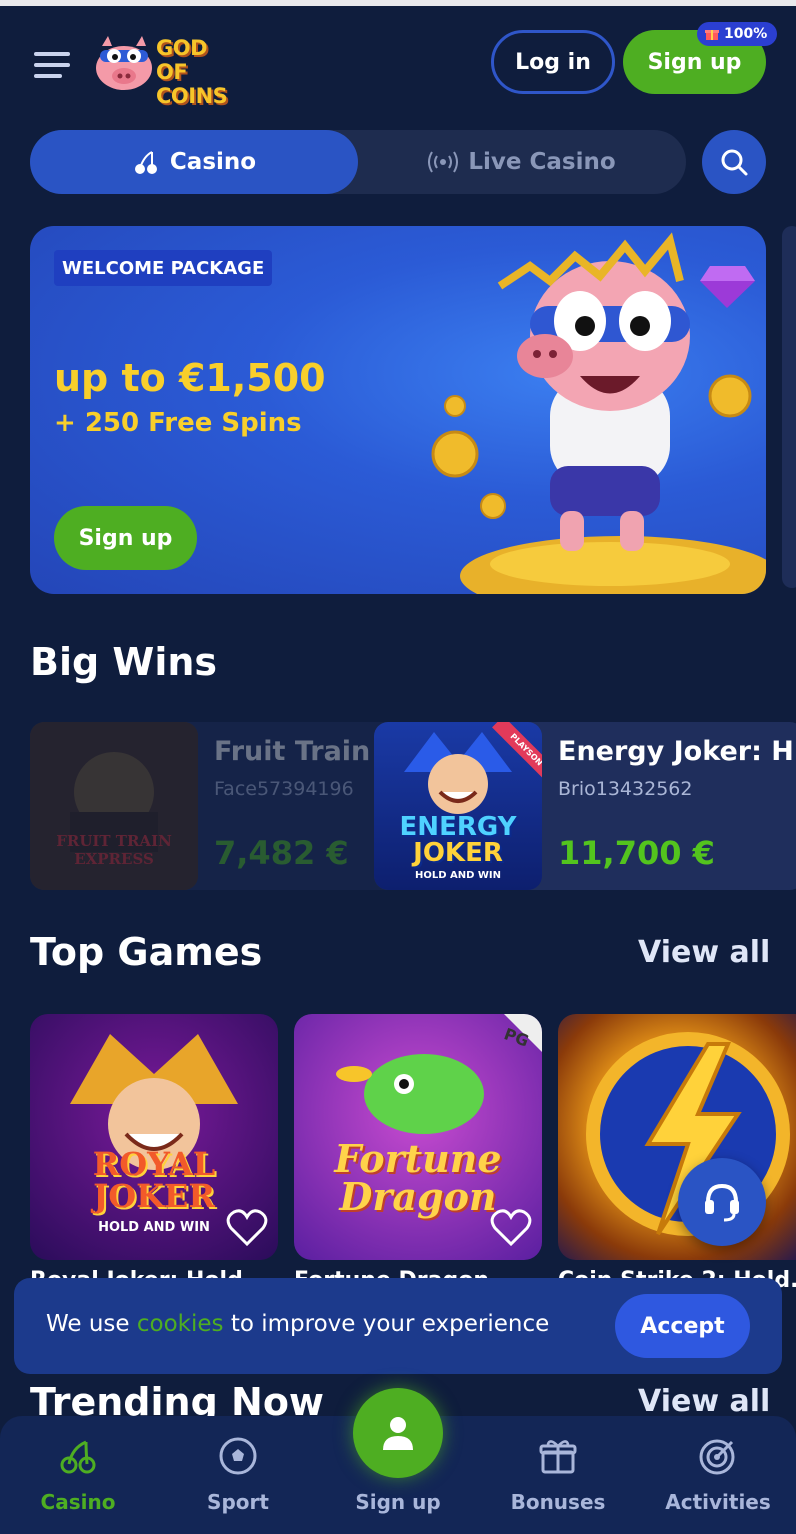 The width and height of the screenshot is (796, 1534). Describe the element at coordinates (542, 162) in the screenshot. I see `tab-live-casino-label: Live Casino` at that location.